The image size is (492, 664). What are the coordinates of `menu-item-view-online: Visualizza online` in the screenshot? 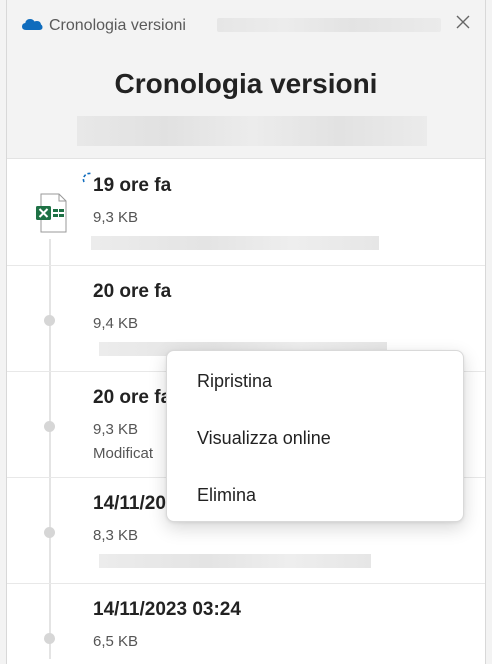 It's located at (315, 438).